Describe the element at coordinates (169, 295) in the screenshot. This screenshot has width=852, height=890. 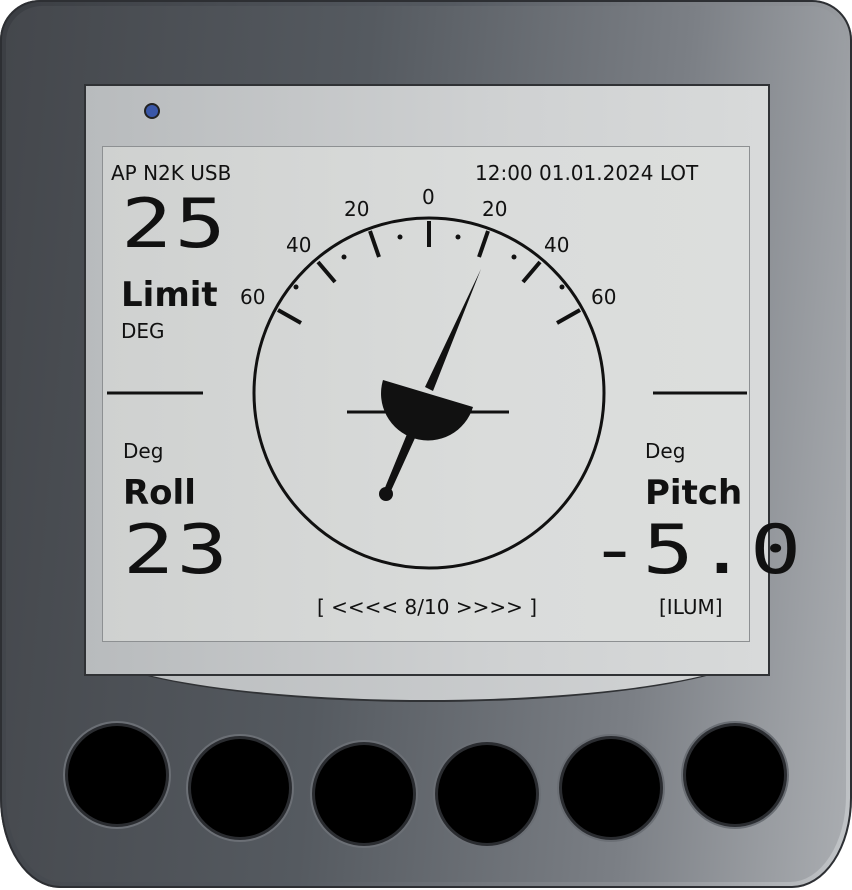
I see `limit-label: Limit` at that location.